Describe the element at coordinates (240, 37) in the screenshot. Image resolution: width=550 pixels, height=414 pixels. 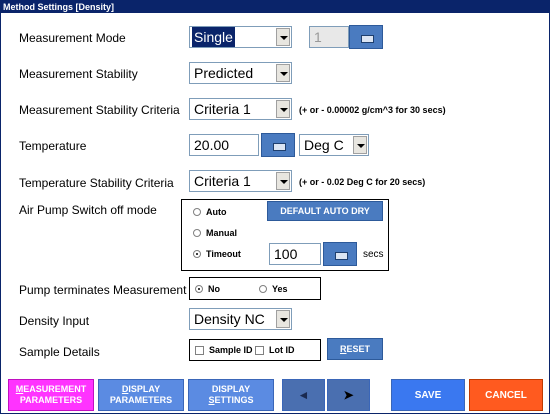
I see `measurement-mode-select: Single` at that location.